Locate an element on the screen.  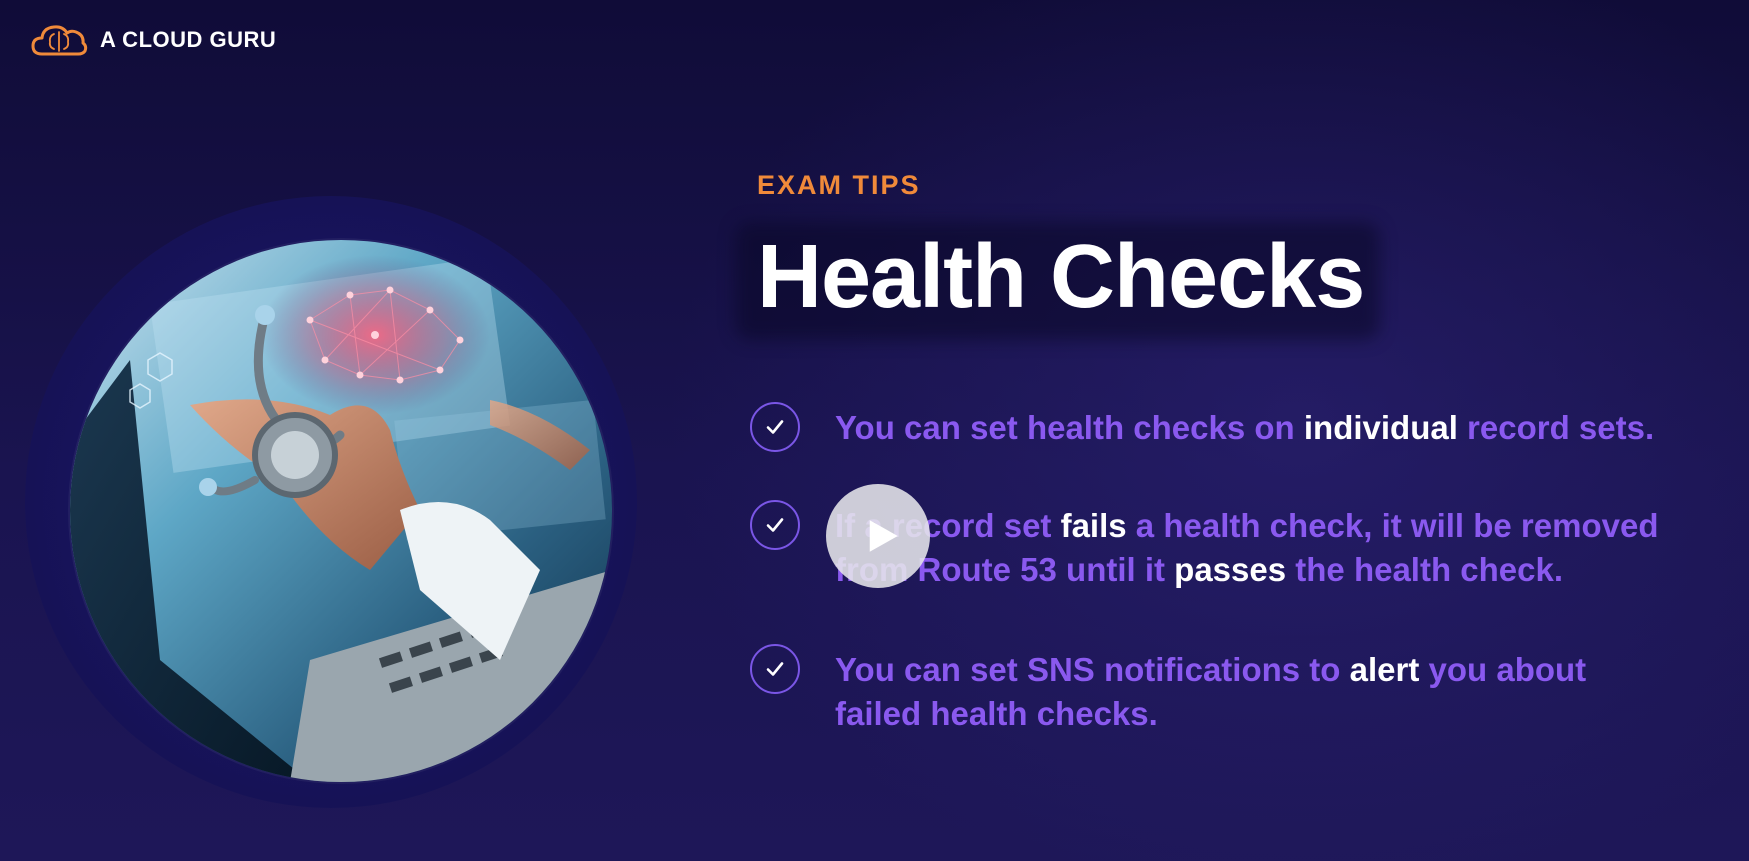
play-icon is located at coordinates (883, 536).